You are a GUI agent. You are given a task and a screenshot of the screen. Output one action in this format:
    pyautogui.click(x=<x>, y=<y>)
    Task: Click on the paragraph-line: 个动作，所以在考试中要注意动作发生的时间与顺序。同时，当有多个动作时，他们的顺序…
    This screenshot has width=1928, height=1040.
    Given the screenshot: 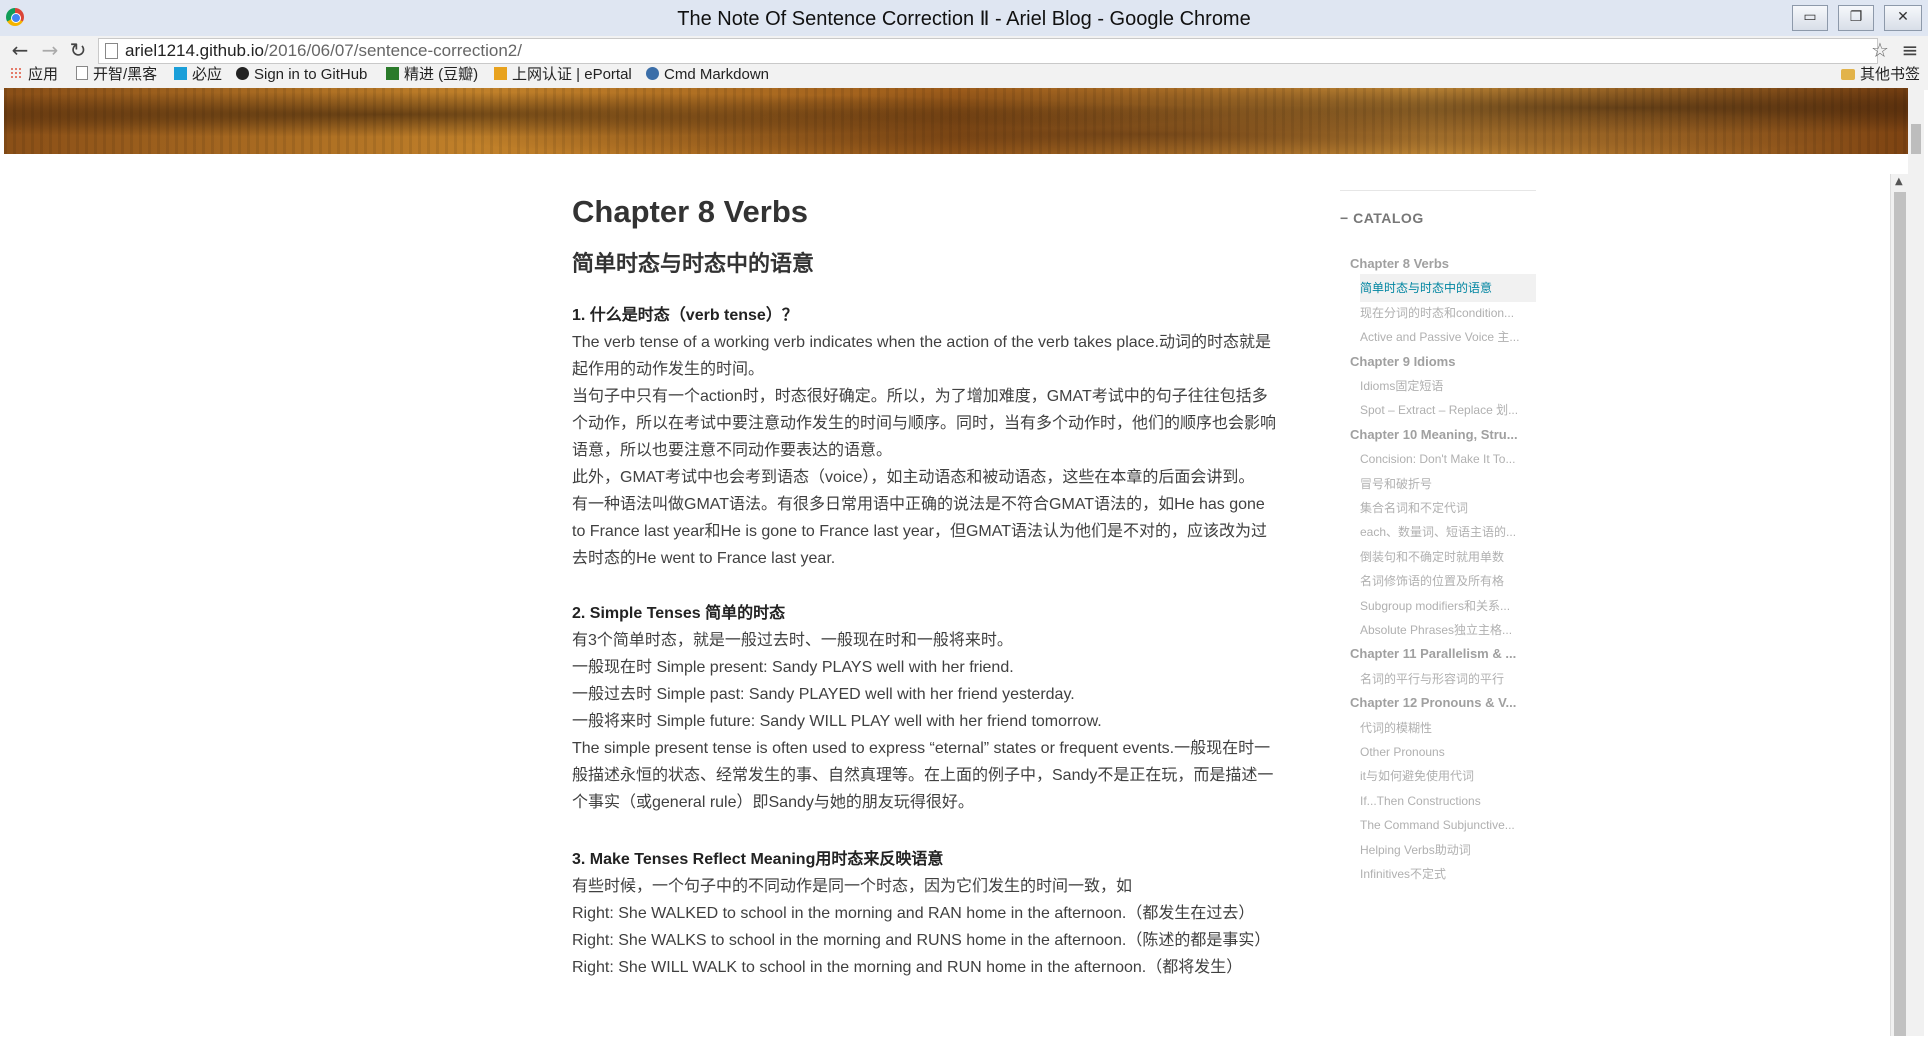 What is the action you would take?
    pyautogui.click(x=924, y=423)
    